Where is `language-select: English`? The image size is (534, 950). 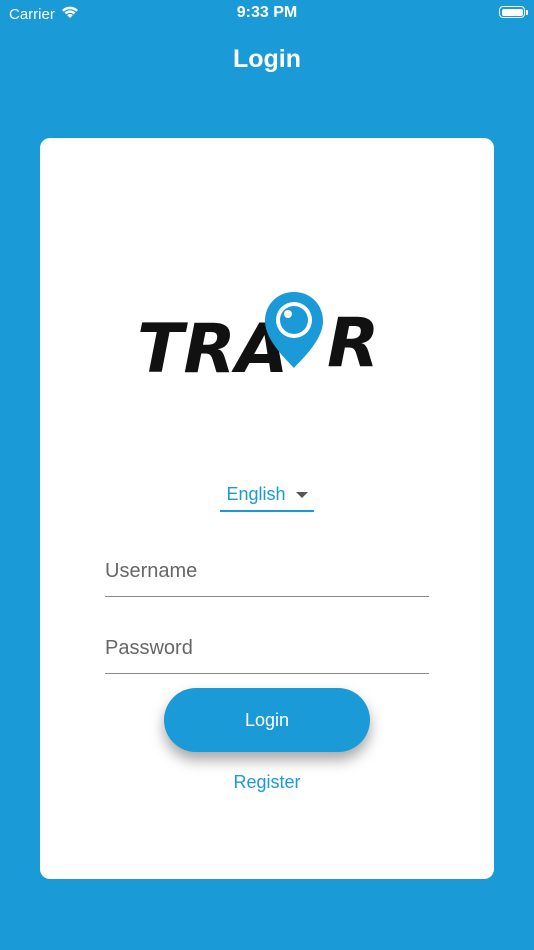 language-select: English is located at coordinates (267, 495).